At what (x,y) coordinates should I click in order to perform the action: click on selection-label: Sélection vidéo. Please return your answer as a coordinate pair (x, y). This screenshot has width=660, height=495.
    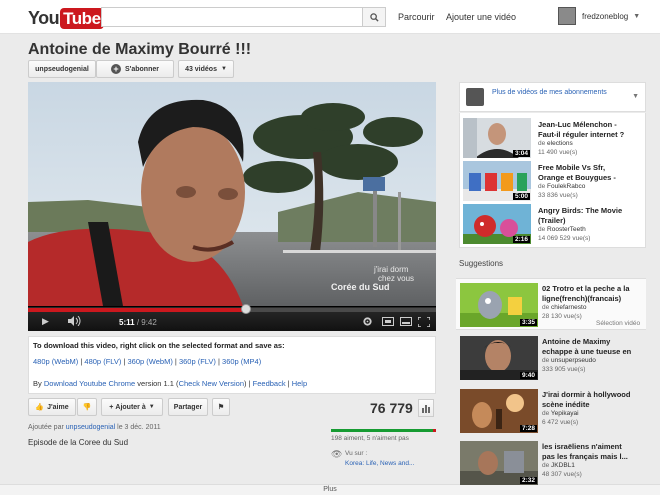
    Looking at the image, I should click on (618, 323).